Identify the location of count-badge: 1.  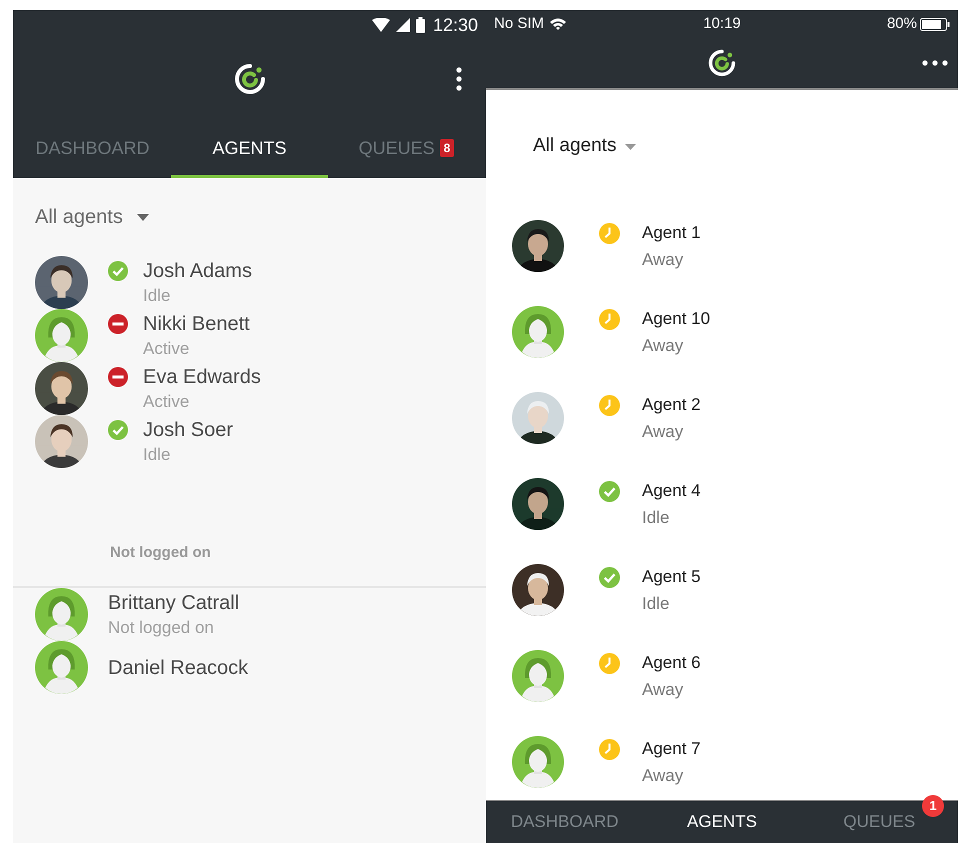
(933, 806).